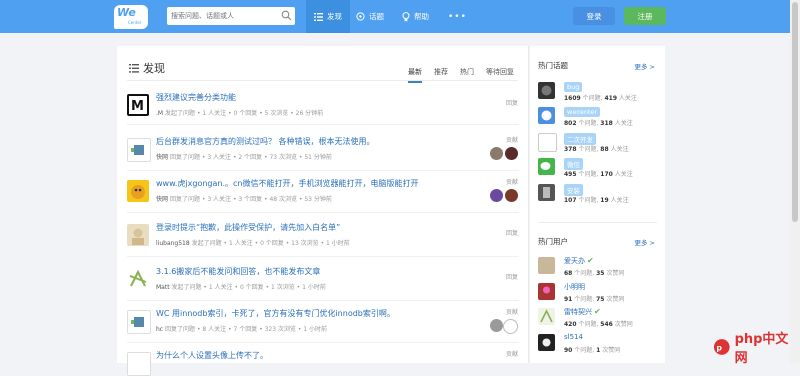 This screenshot has height=376, width=800. What do you see at coordinates (570, 174) in the screenshot?
I see `topic-question-count: 495` at bounding box center [570, 174].